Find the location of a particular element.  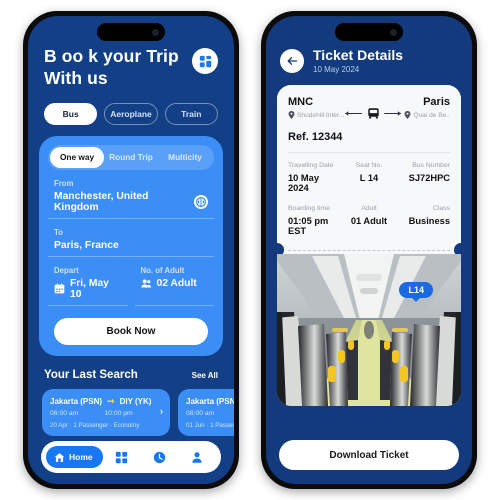

bus-interior-photo: L14 is located at coordinates (369, 330).